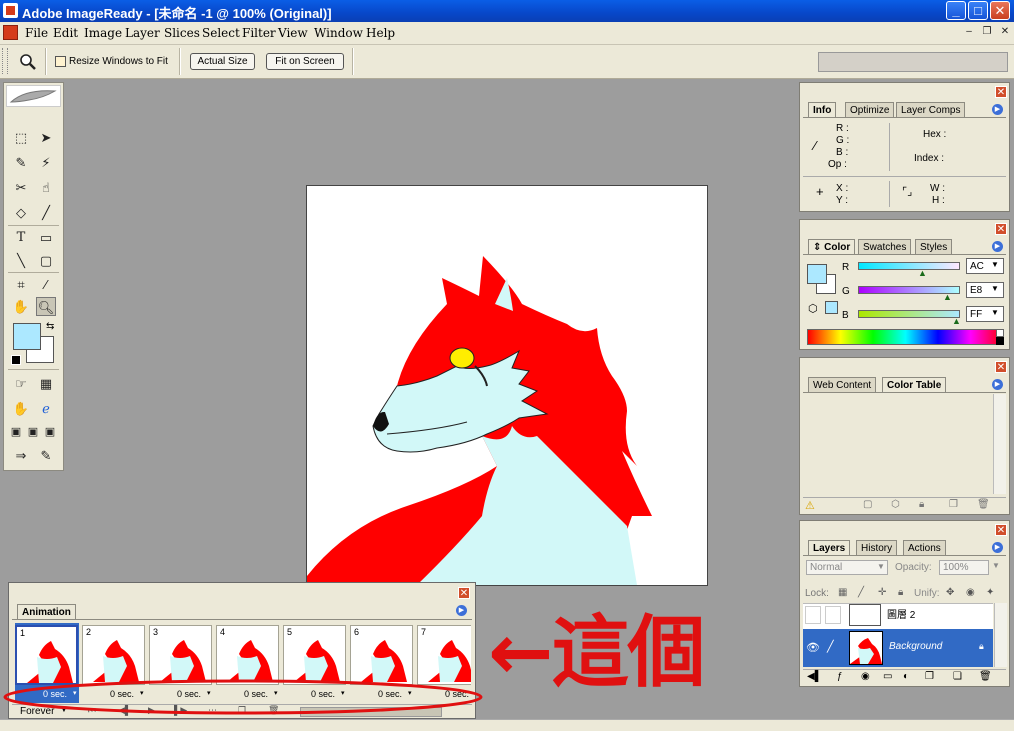 This screenshot has width=1014, height=731. Describe the element at coordinates (21, 306) in the screenshot. I see `hand-tool-icon: ✋` at that location.